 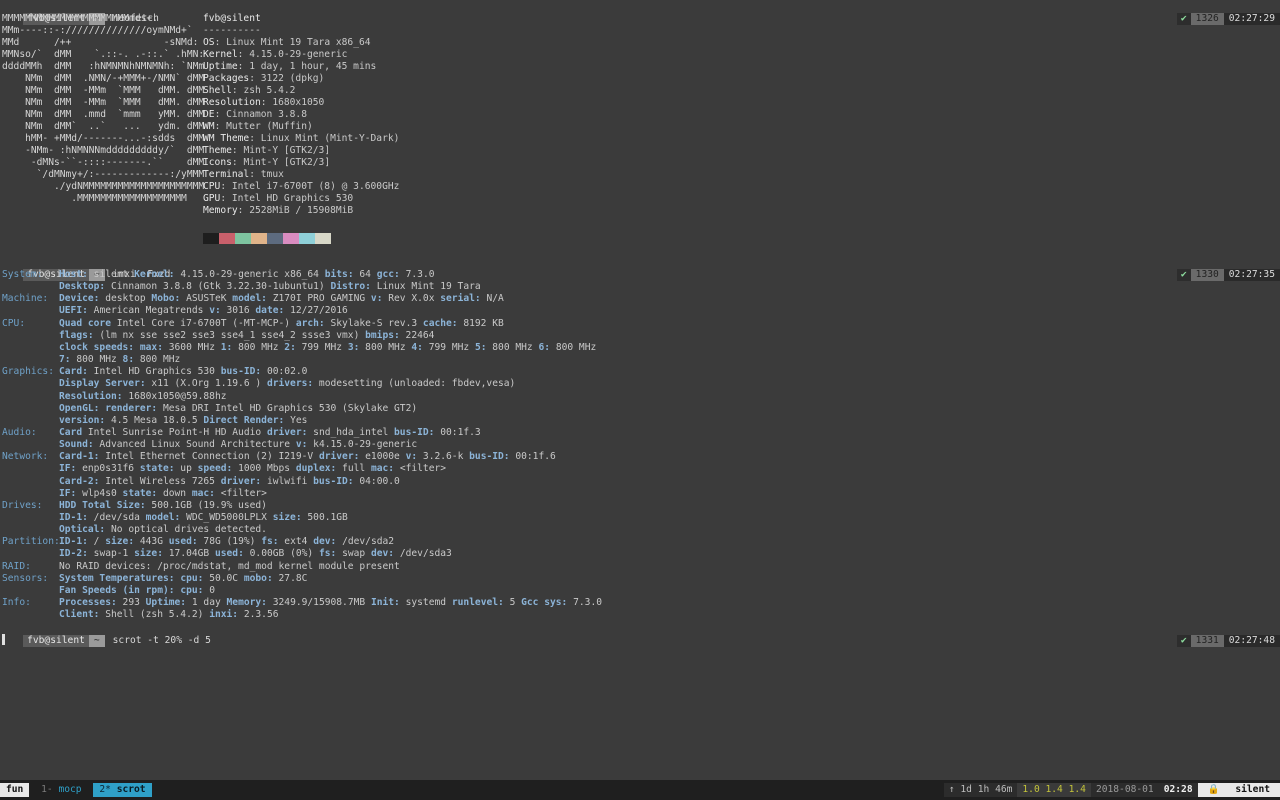 What do you see at coordinates (298, 102) in the screenshot?
I see `info-value: 1680x1050` at bounding box center [298, 102].